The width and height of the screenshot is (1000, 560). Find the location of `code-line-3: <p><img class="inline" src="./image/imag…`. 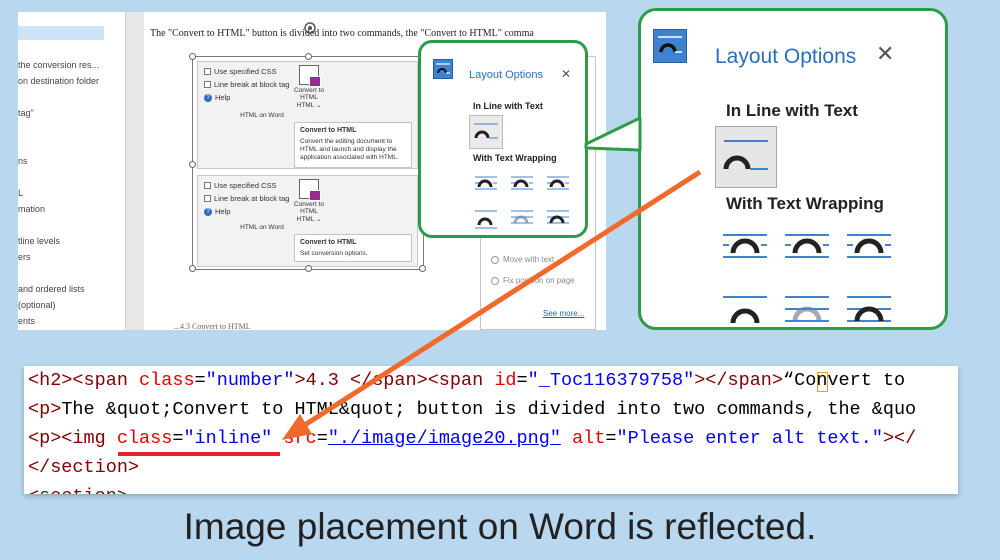

code-line-3: <p><img class="inline" src="./image/imag… is located at coordinates (472, 438).